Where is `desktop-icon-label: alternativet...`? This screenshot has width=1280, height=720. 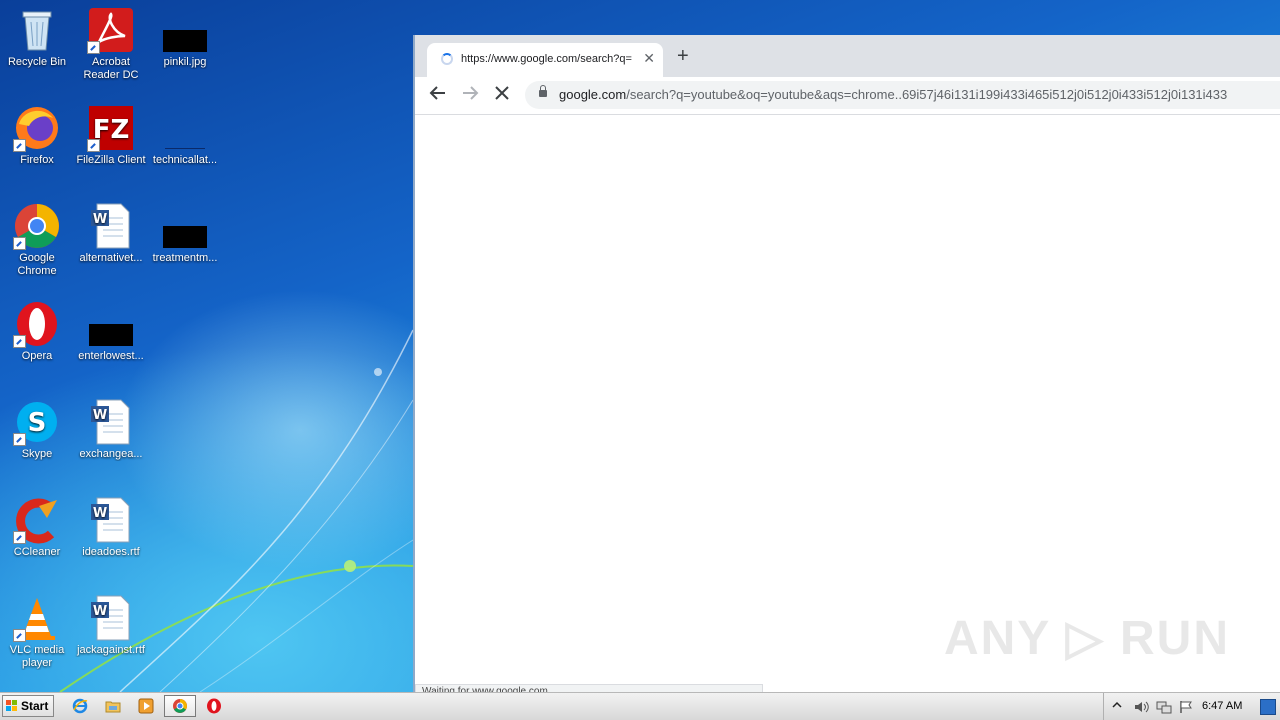
desktop-icon-label: alternativet... is located at coordinates (111, 258).